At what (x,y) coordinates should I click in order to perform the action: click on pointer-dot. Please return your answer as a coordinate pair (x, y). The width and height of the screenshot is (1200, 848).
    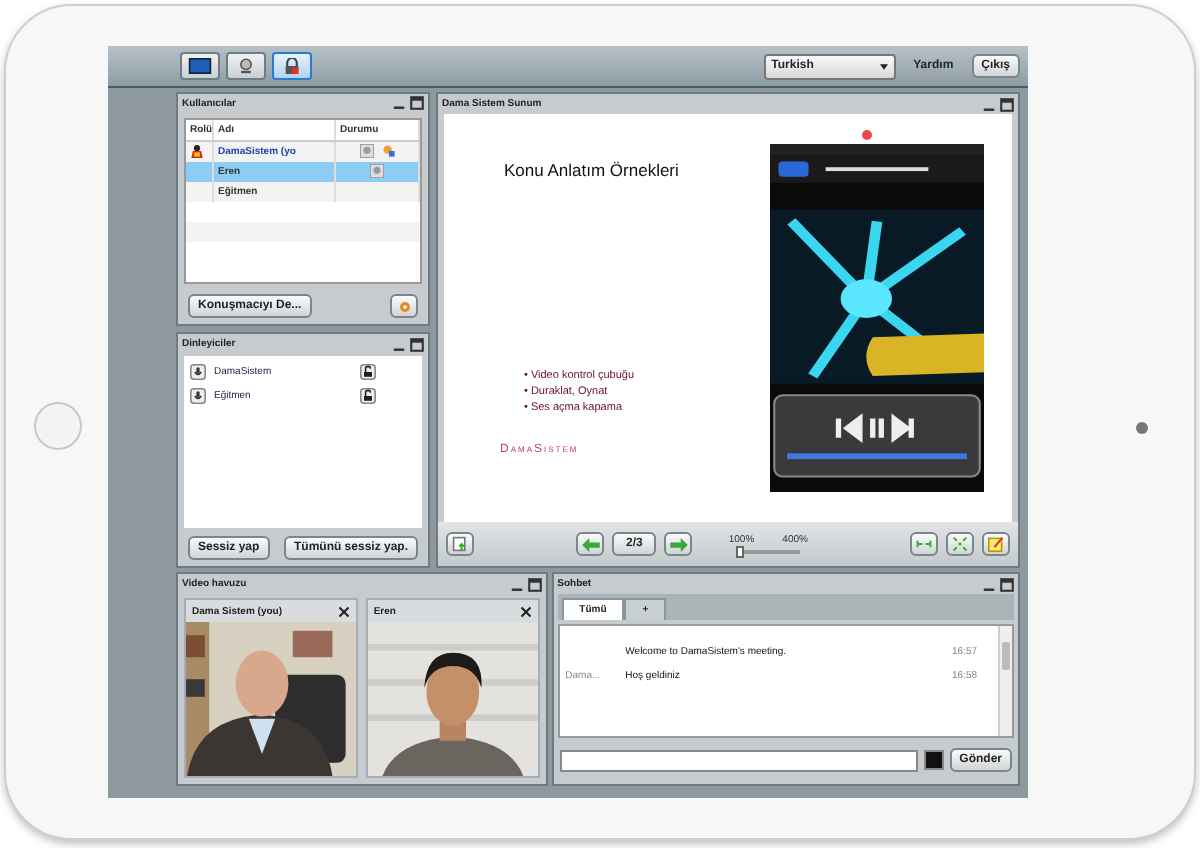
    Looking at the image, I should click on (866, 135).